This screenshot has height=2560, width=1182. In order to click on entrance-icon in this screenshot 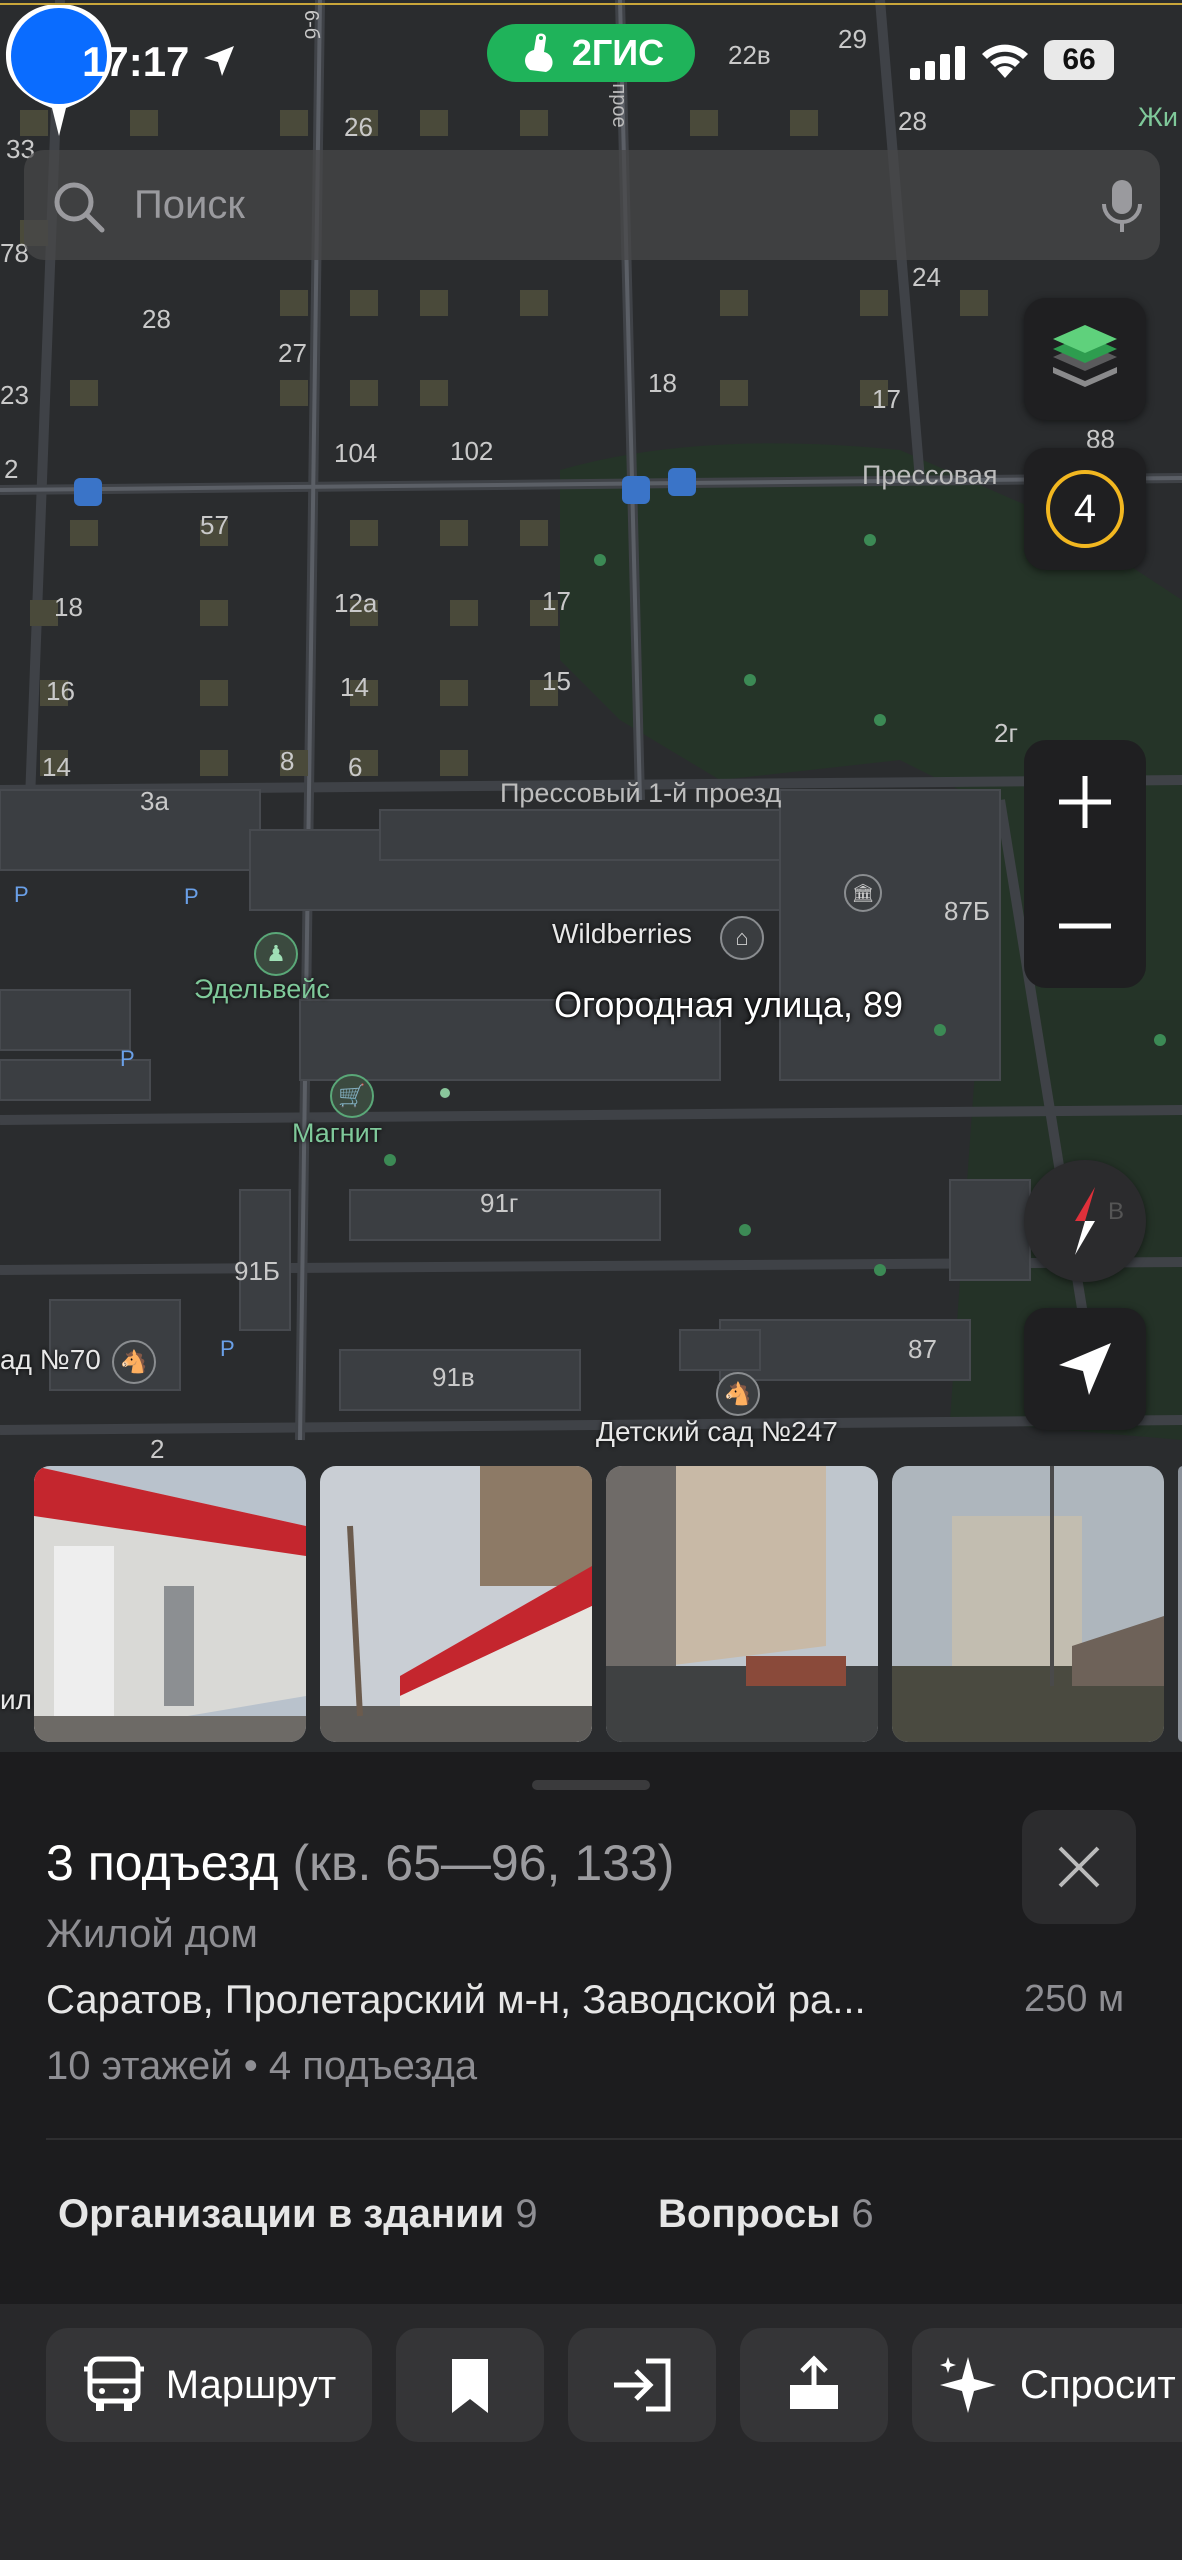, I will do `click(642, 2385)`.